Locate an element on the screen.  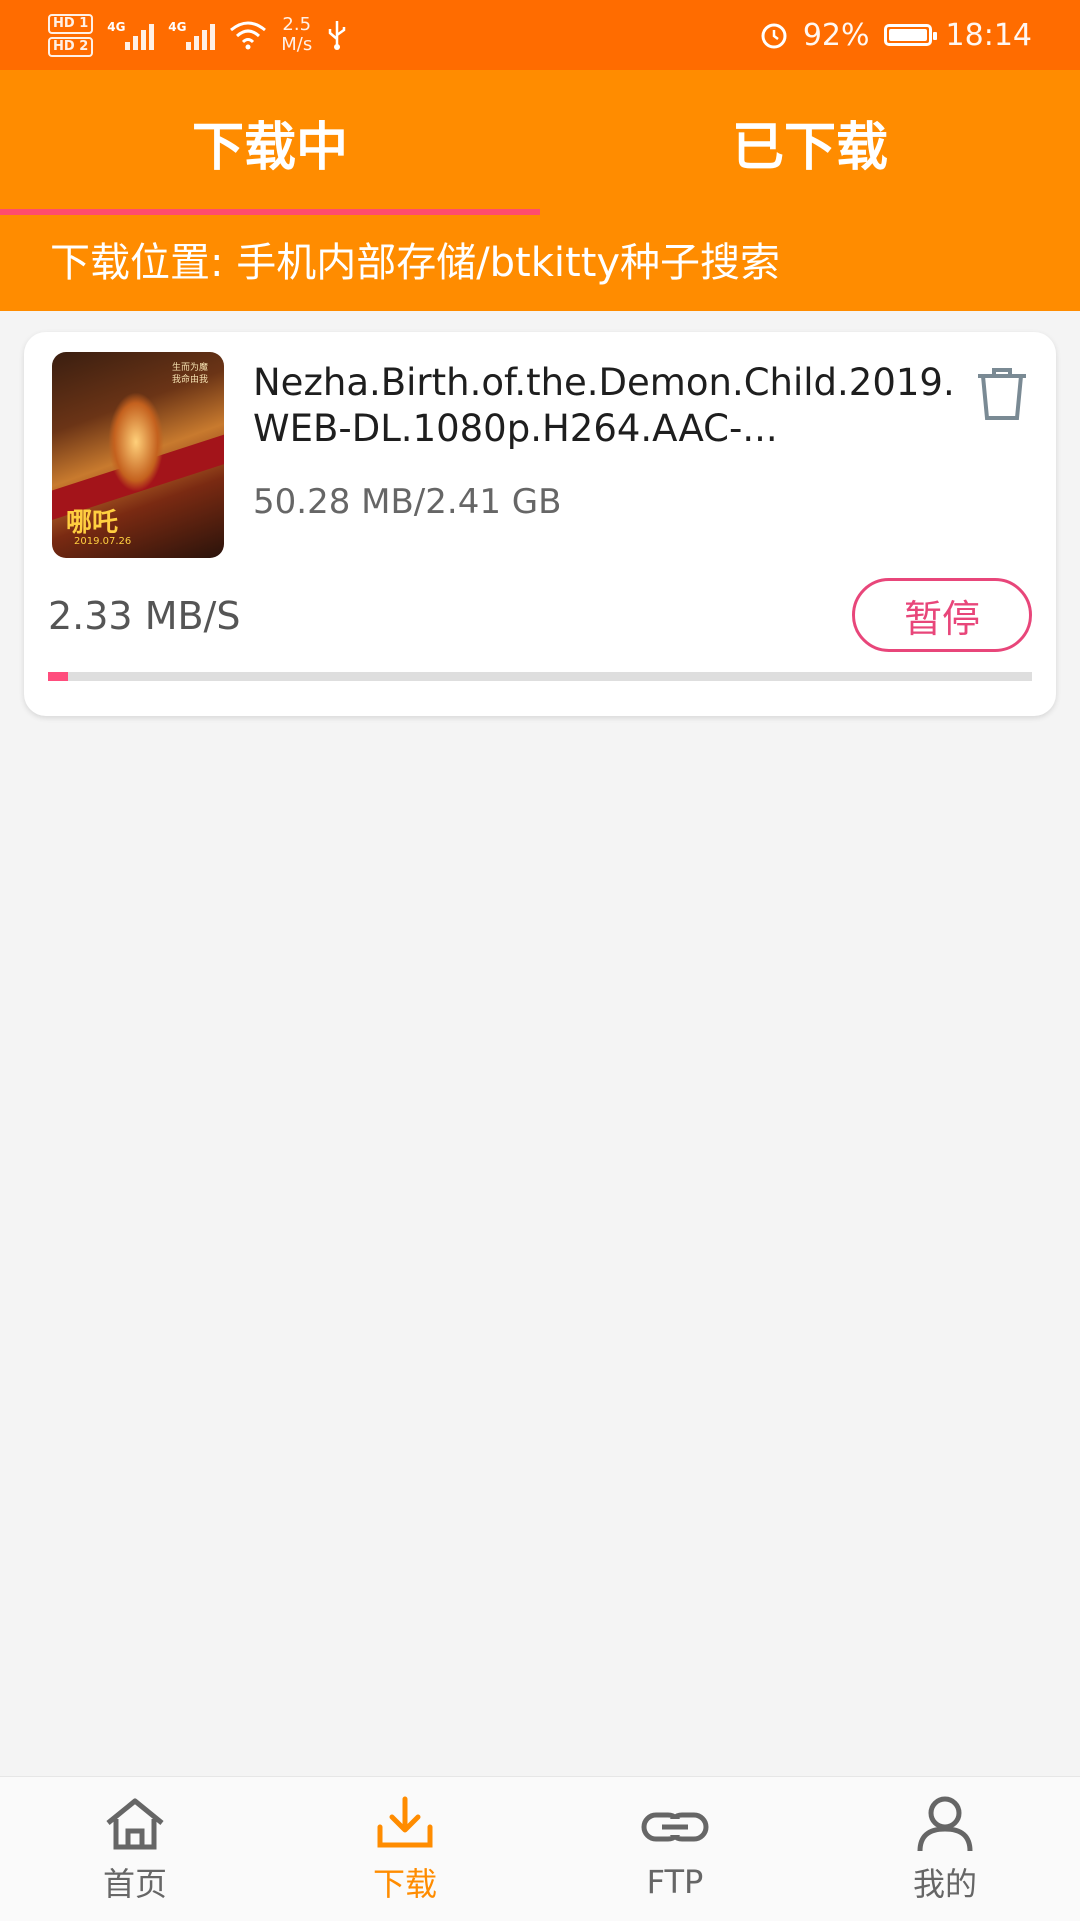
download-icon is located at coordinates (405, 1822).